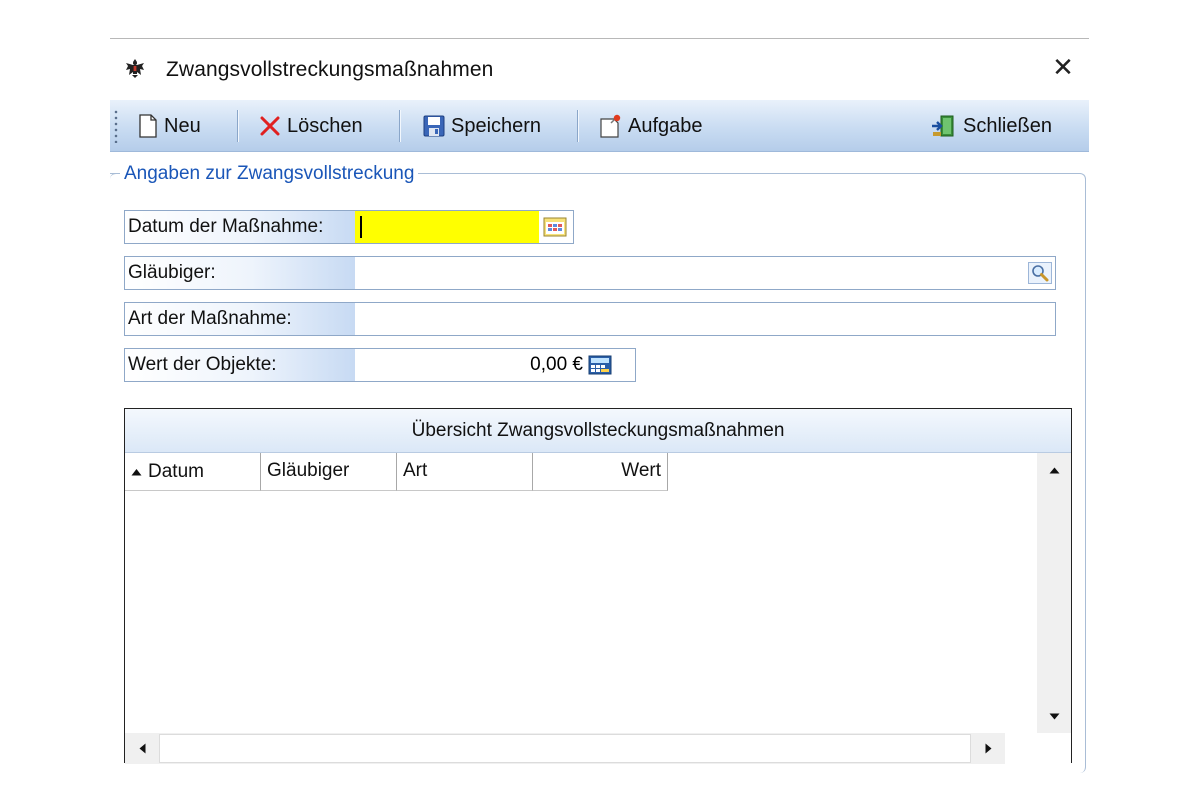 The width and height of the screenshot is (1200, 800). I want to click on calendar-icon, so click(555, 227).